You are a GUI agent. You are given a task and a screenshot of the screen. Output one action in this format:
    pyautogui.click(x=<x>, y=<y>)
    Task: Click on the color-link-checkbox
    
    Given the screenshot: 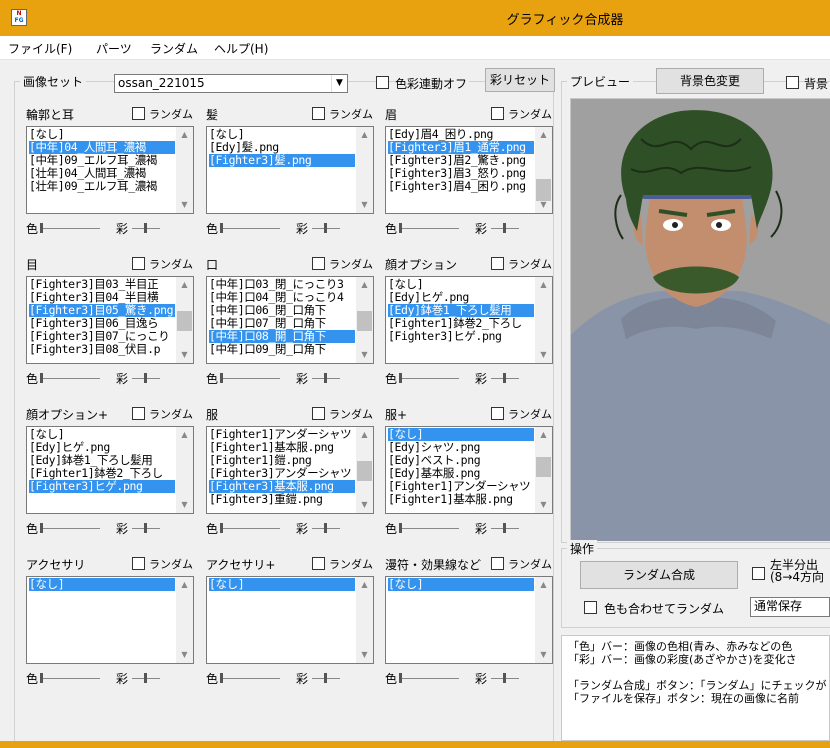 What is the action you would take?
    pyautogui.click(x=382, y=82)
    